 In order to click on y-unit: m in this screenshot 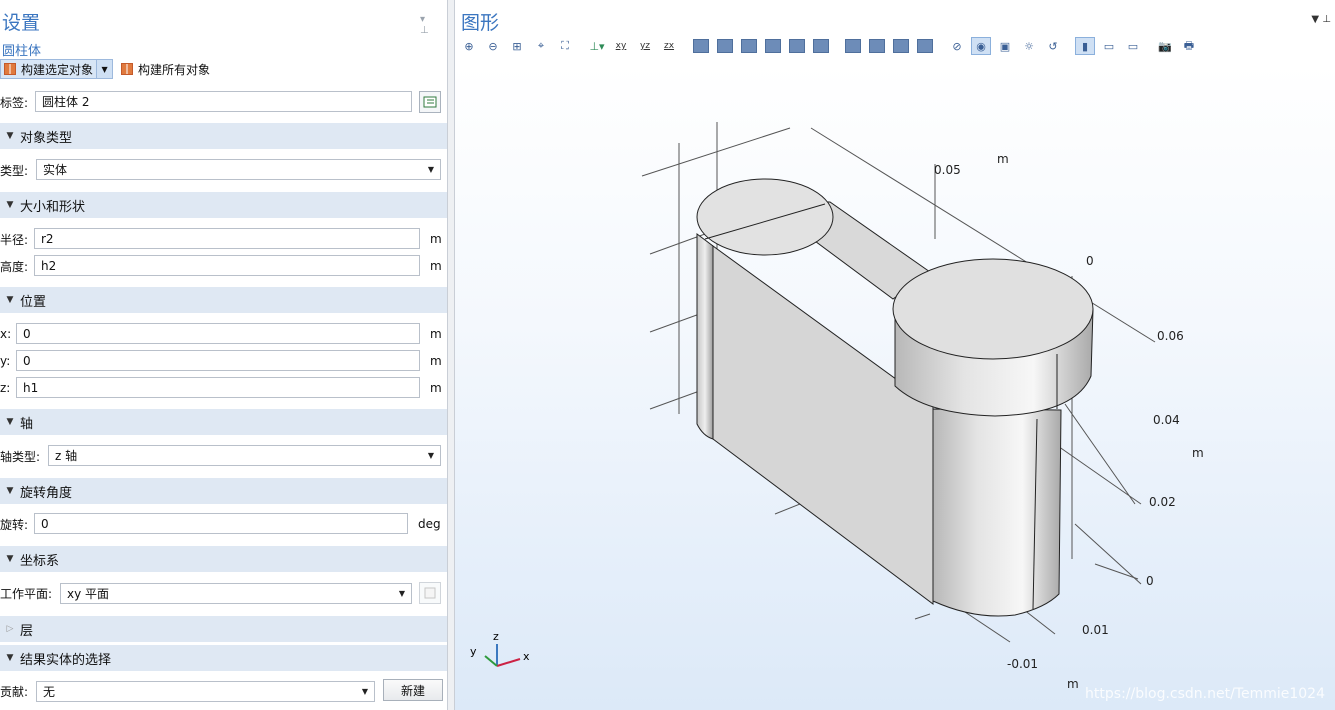, I will do `click(436, 361)`.